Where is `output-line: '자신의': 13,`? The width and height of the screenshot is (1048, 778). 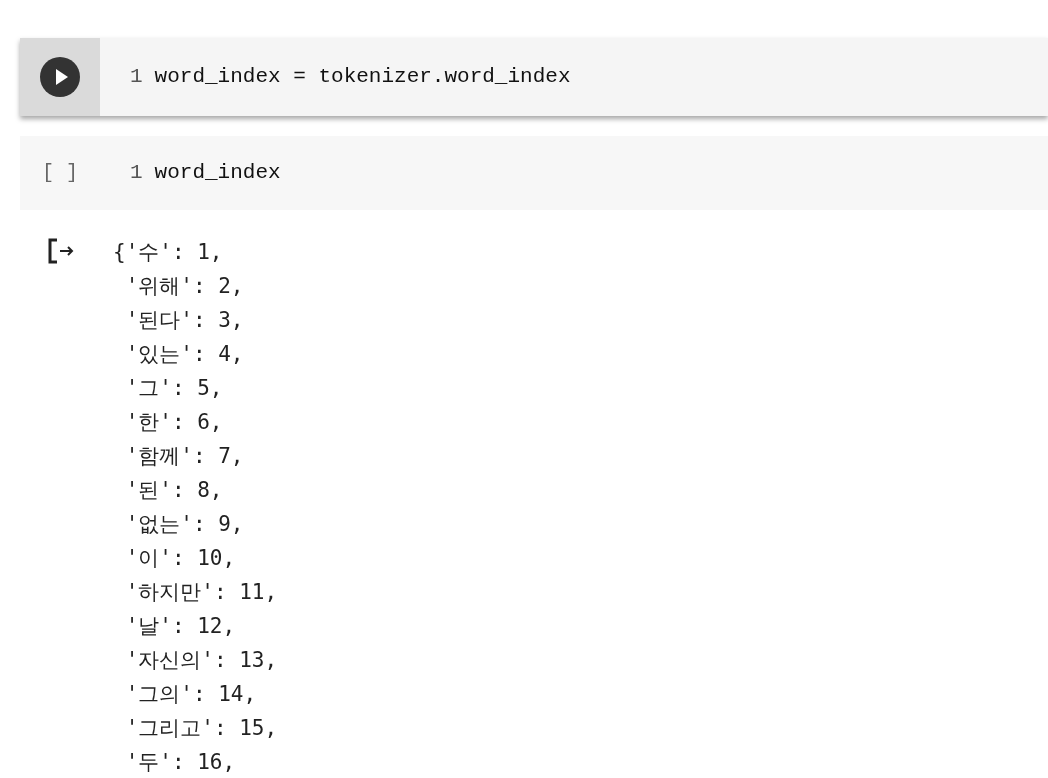
output-line: '자신의': 13, is located at coordinates (201, 660).